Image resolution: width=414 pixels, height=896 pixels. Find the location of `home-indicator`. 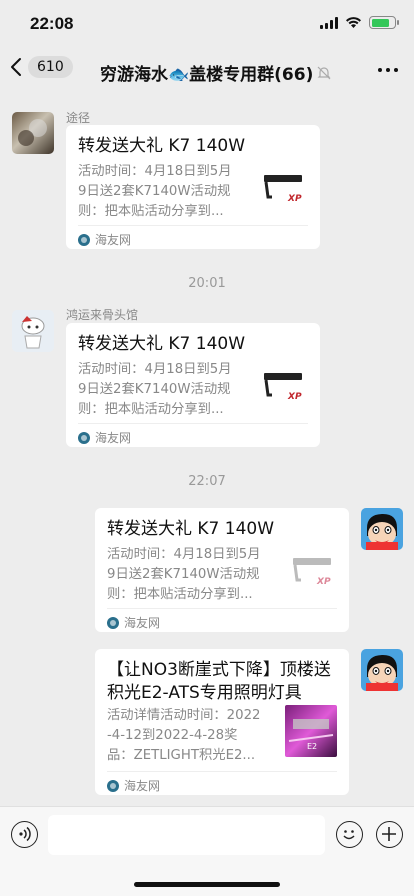

home-indicator is located at coordinates (207, 884).